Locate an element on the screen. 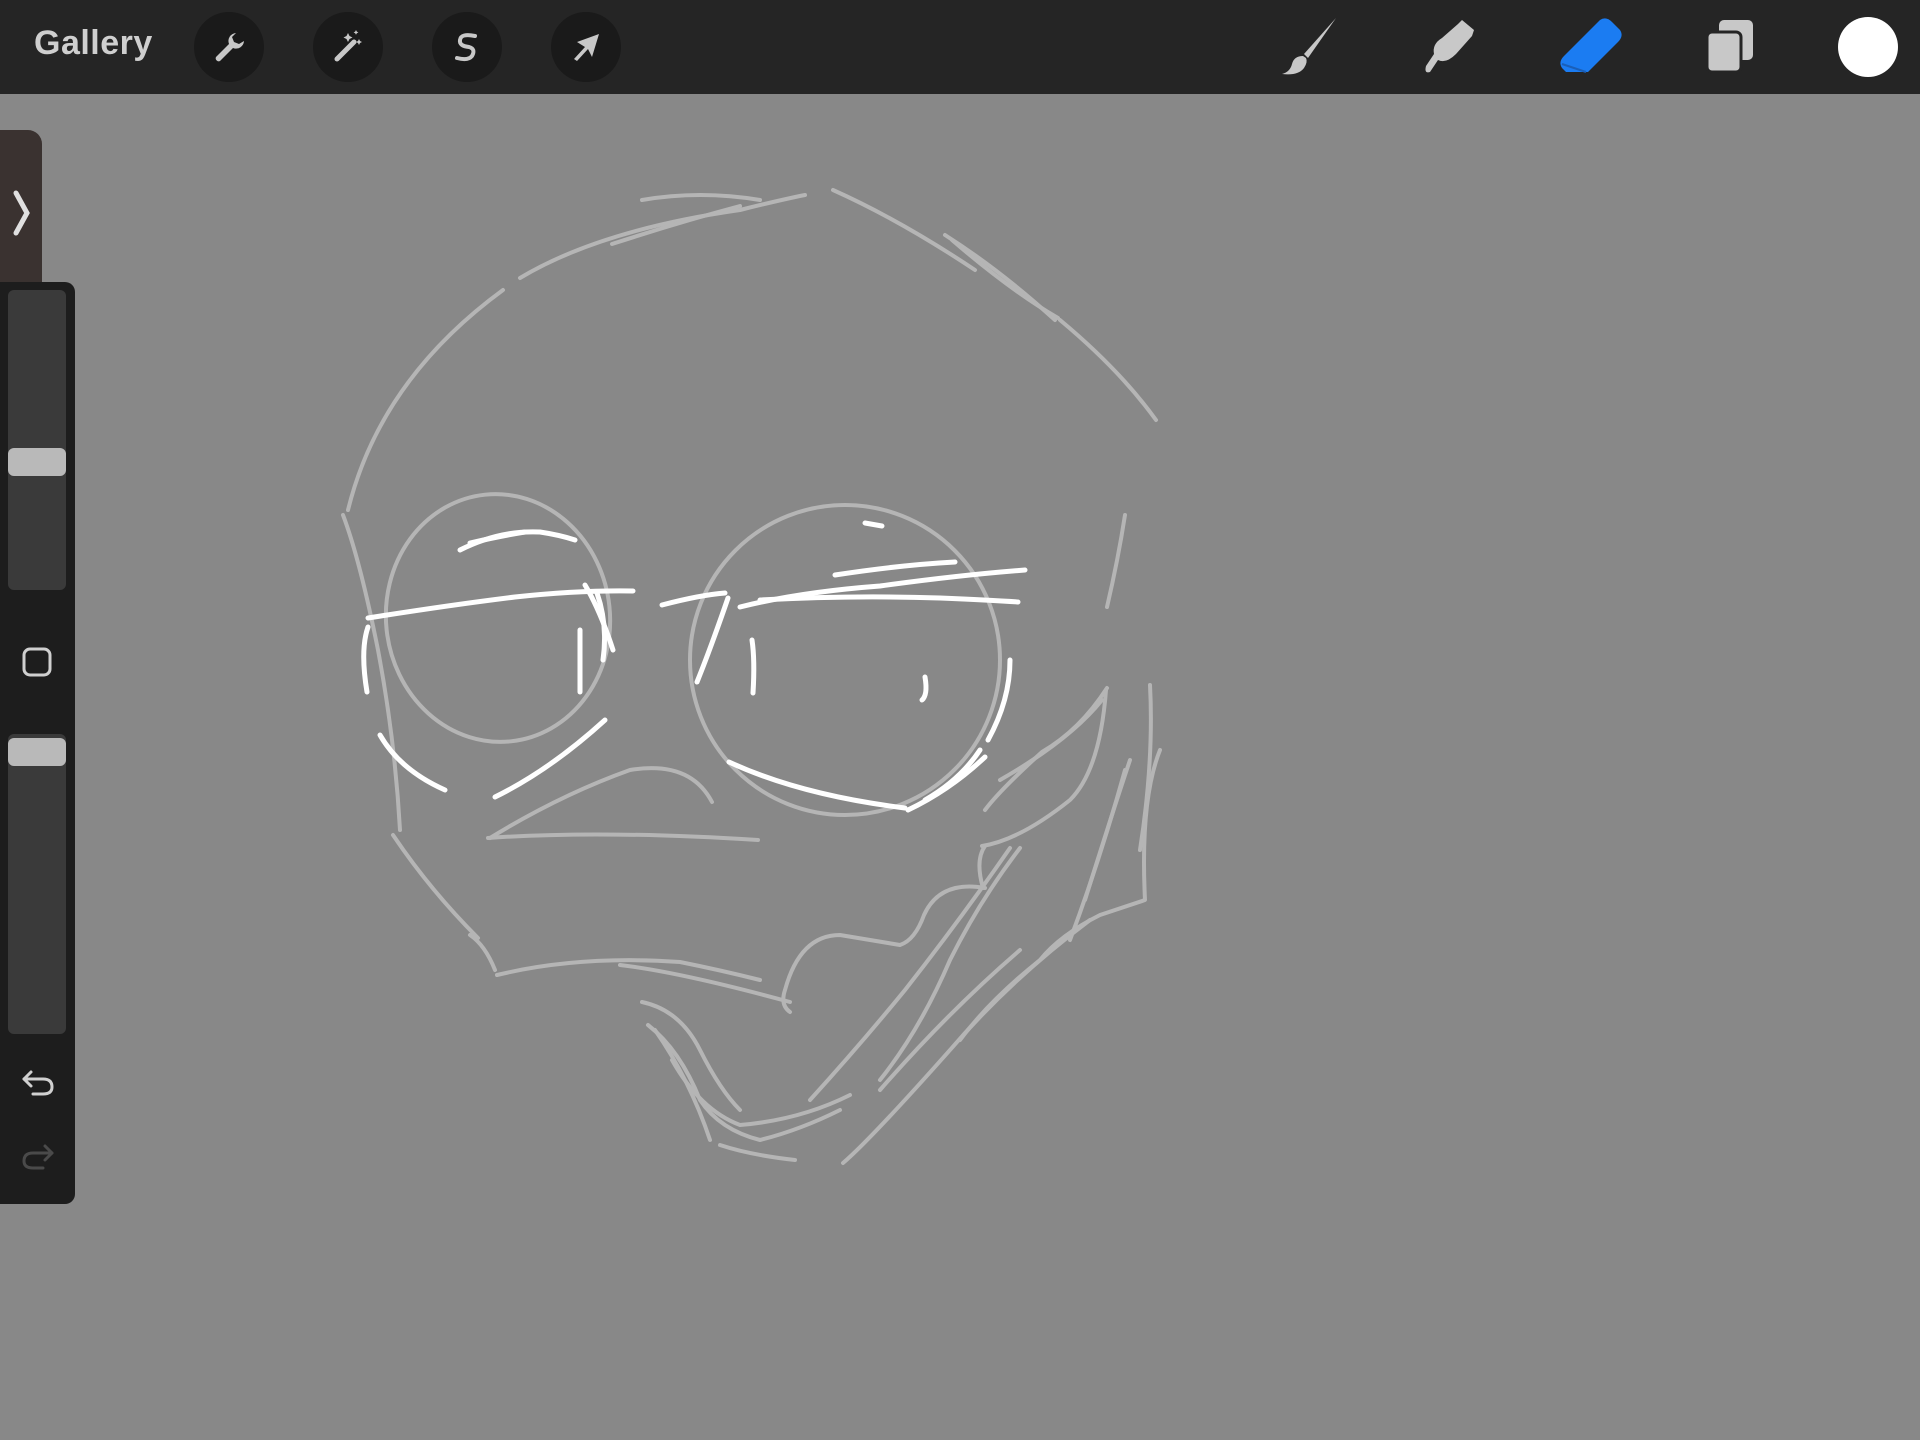 The height and width of the screenshot is (1440, 1920). transform-button is located at coordinates (586, 47).